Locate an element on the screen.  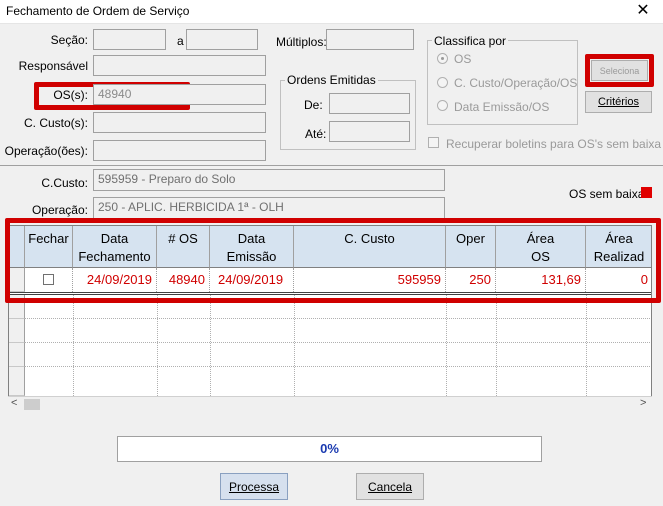
recuperar-label: Recuperar boletins para OS's sem baixa is located at coordinates (554, 144).